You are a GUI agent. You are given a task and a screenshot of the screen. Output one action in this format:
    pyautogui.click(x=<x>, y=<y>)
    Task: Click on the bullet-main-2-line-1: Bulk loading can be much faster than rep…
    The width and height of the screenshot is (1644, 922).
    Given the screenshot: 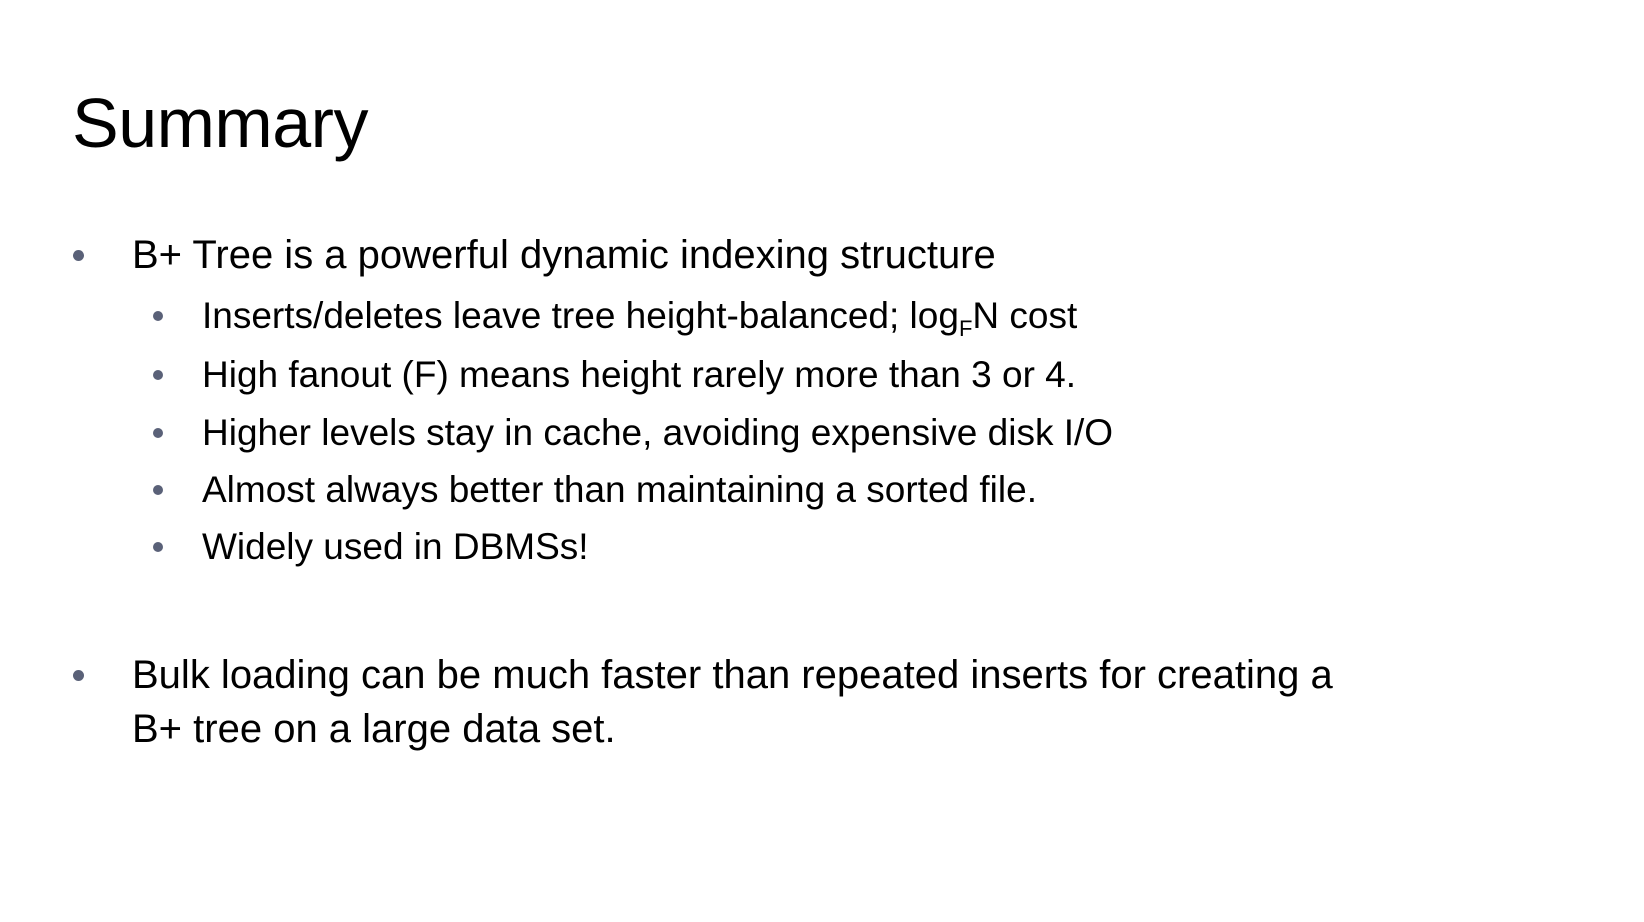 What is the action you would take?
    pyautogui.click(x=732, y=675)
    